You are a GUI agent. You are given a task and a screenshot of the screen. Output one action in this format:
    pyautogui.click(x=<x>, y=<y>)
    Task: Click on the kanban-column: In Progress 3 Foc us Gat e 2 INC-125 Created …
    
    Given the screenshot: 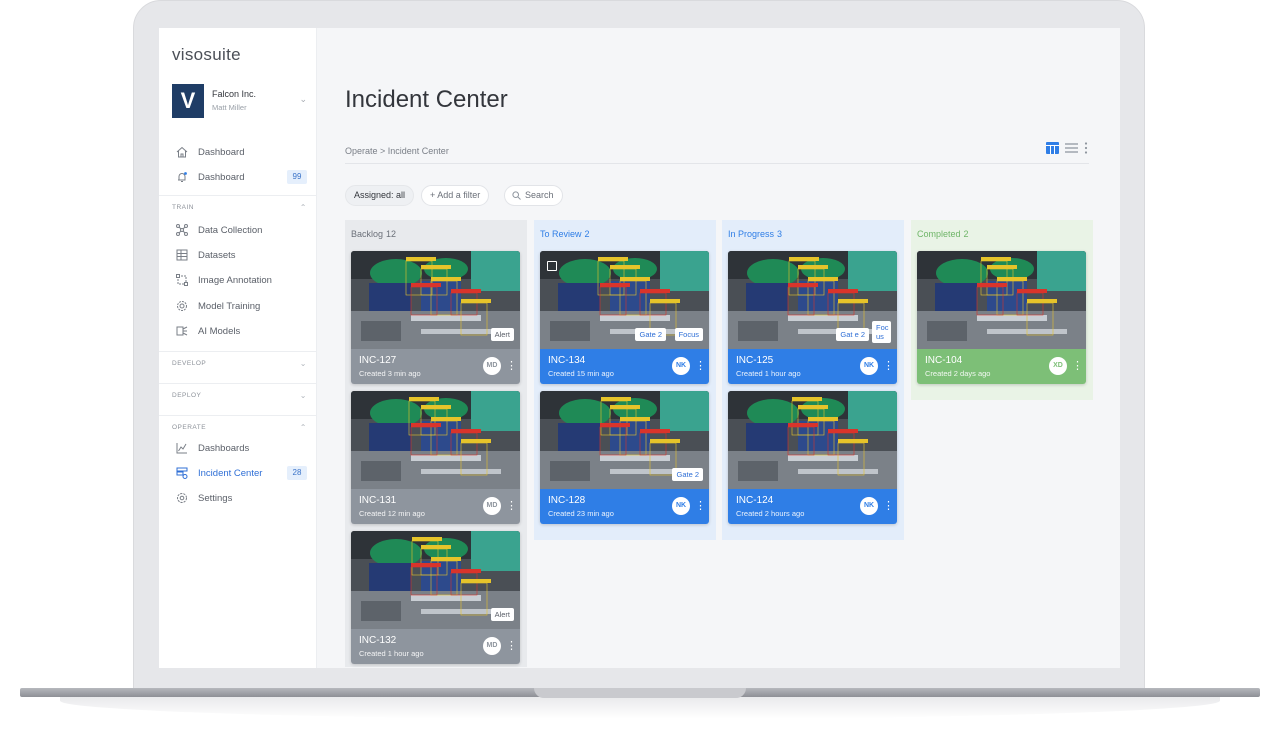 What is the action you would take?
    pyautogui.click(x=813, y=380)
    